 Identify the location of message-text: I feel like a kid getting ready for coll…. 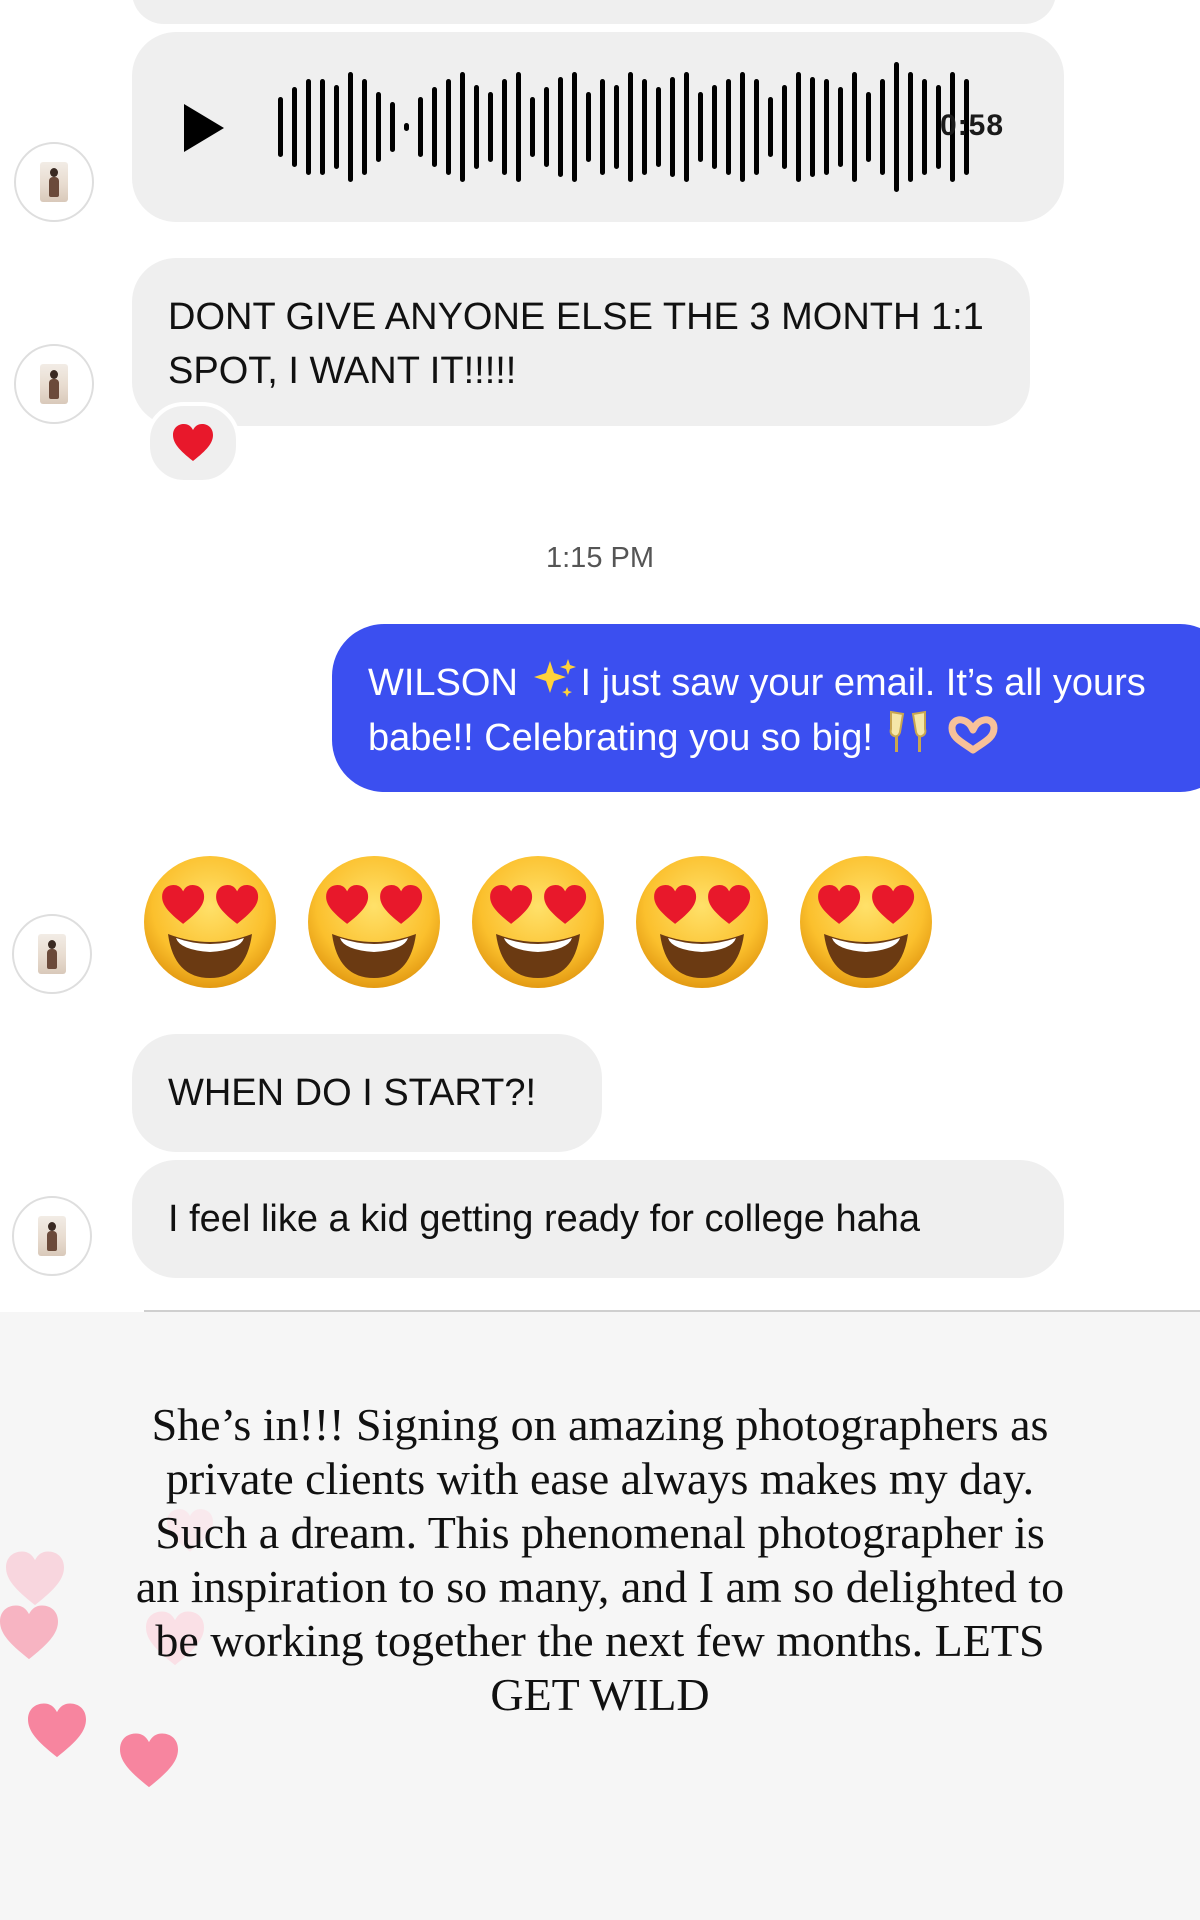
(544, 1219).